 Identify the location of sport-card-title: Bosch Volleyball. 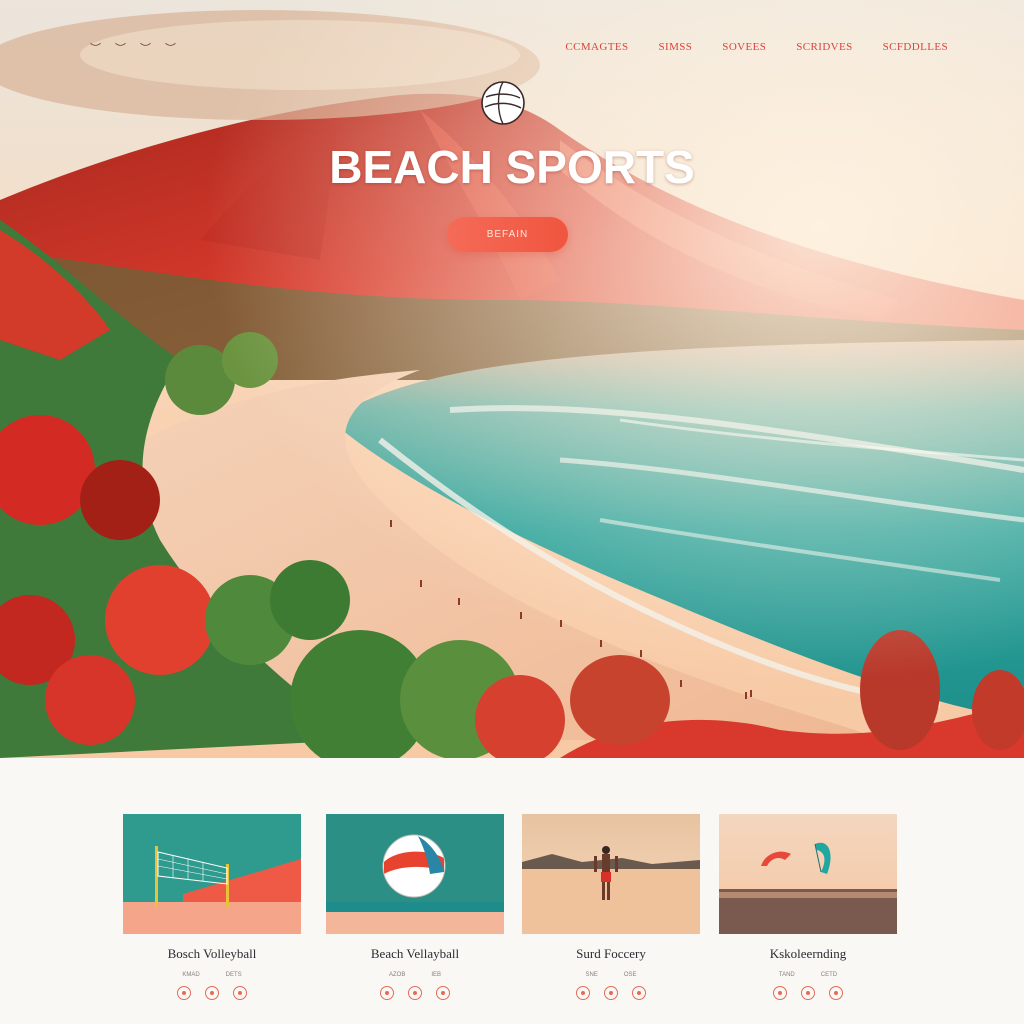
(212, 953).